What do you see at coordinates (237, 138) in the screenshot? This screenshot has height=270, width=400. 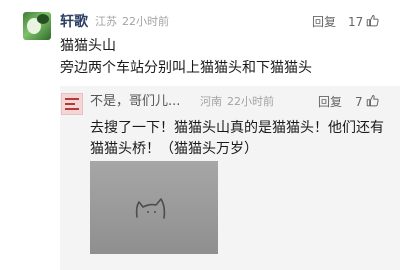 I see `reply-text: 去搜了一下！猫猫头山真的是猫猫头！他们还有猫猫头桥！（猫猫头万岁）` at bounding box center [237, 138].